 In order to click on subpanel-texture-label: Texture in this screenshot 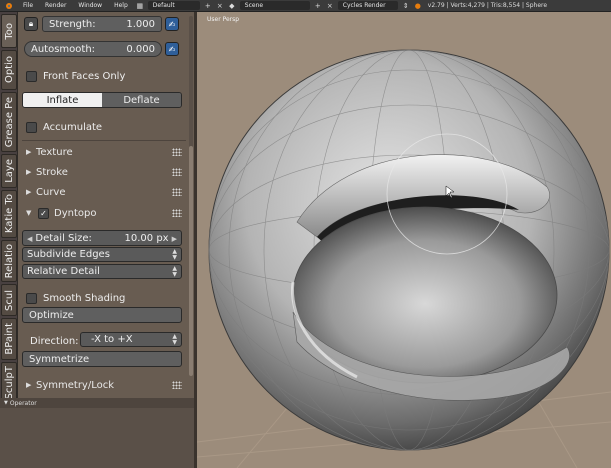, I will do `click(54, 152)`.